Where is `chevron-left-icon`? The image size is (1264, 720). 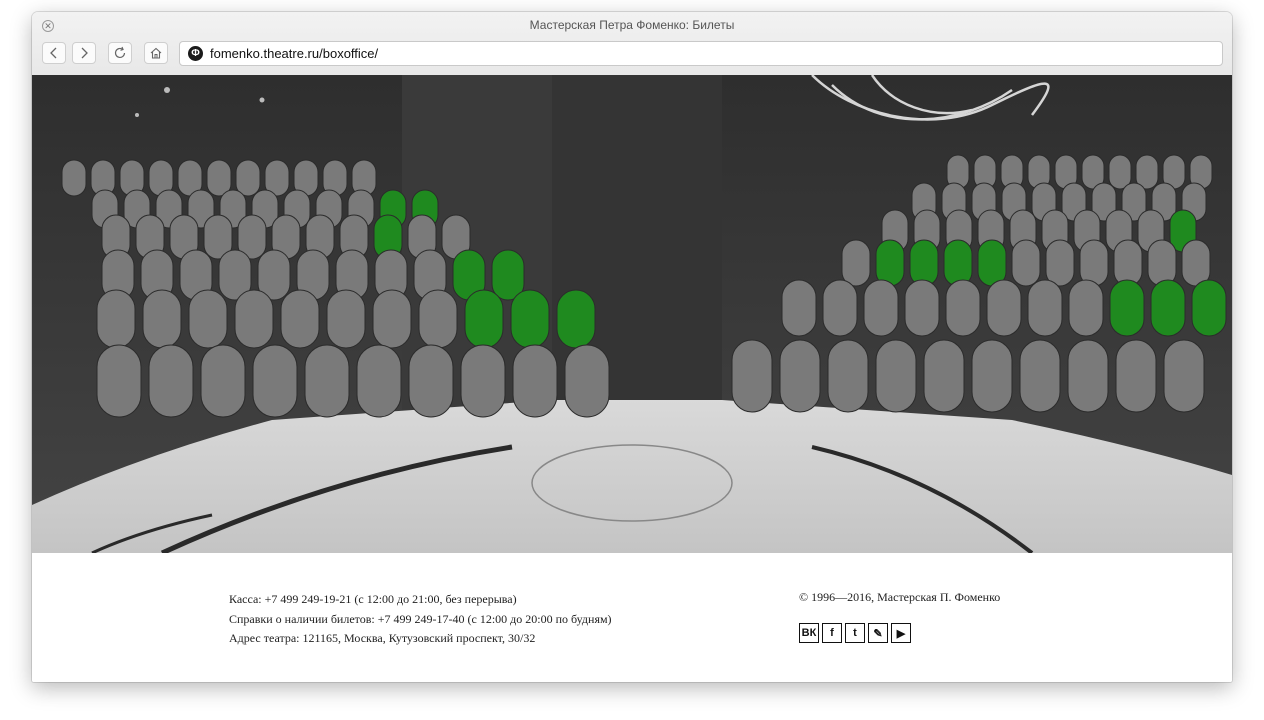 chevron-left-icon is located at coordinates (53, 53).